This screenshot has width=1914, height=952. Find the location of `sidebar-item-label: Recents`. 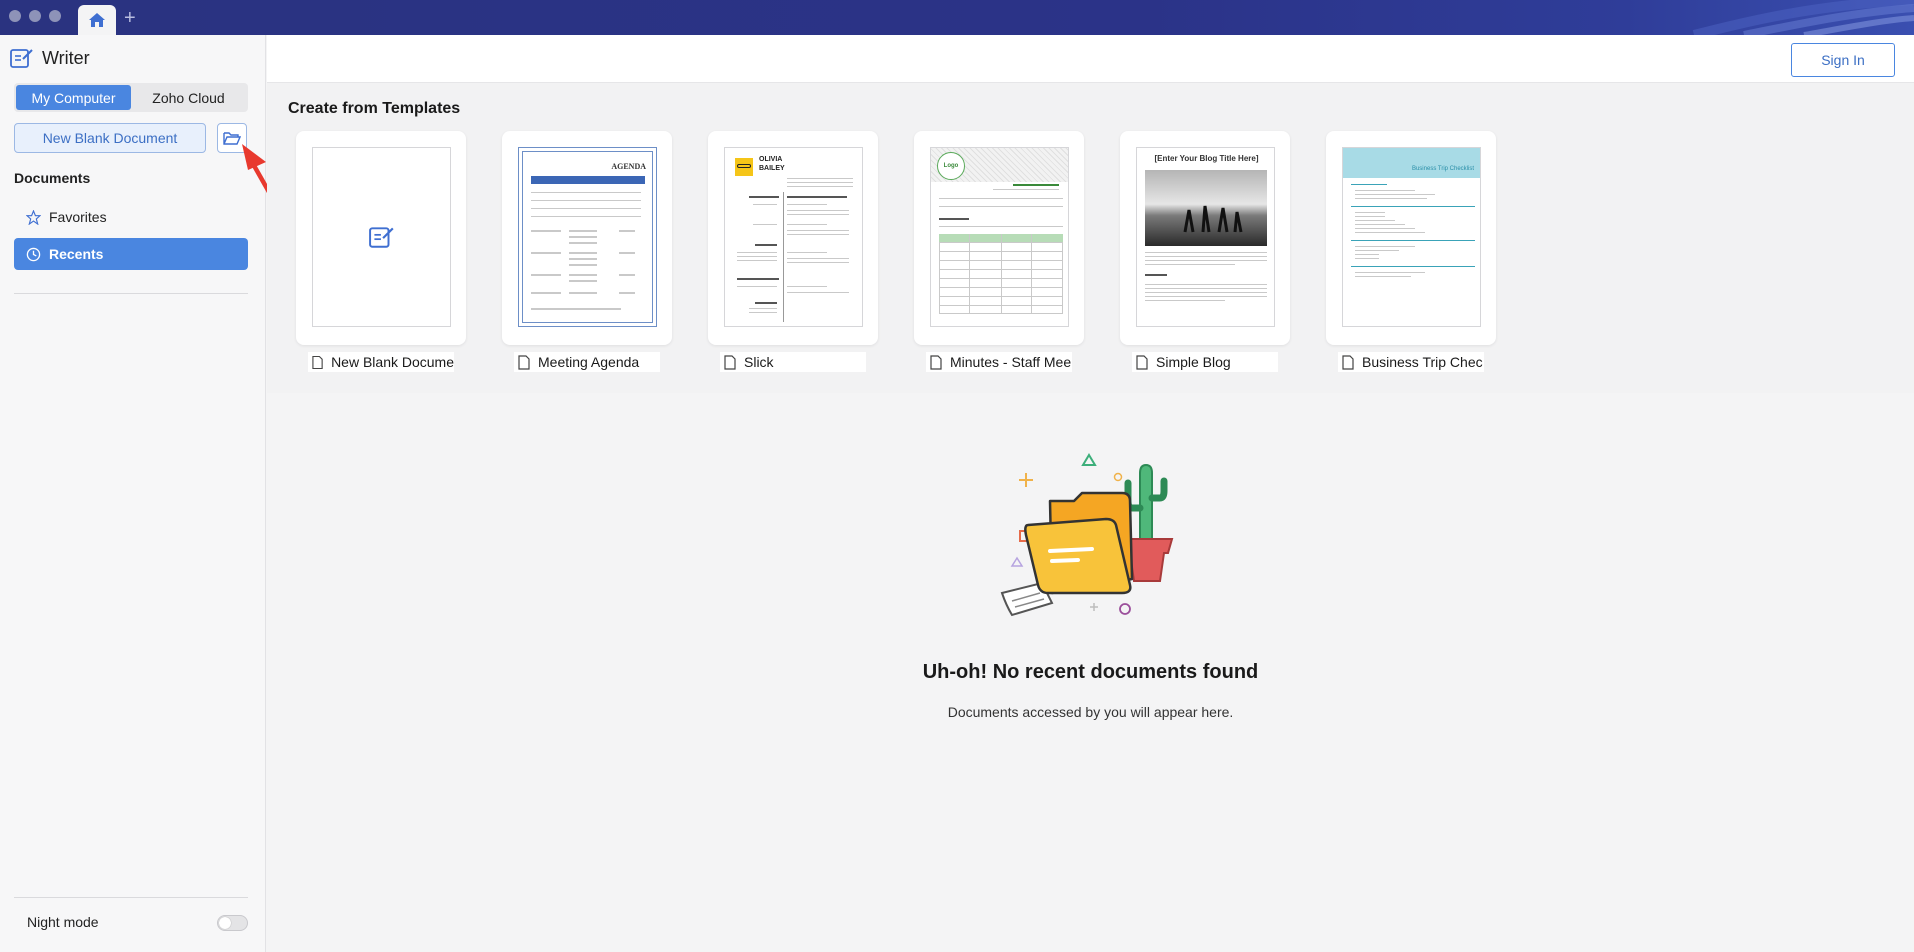

sidebar-item-label: Recents is located at coordinates (76, 254).